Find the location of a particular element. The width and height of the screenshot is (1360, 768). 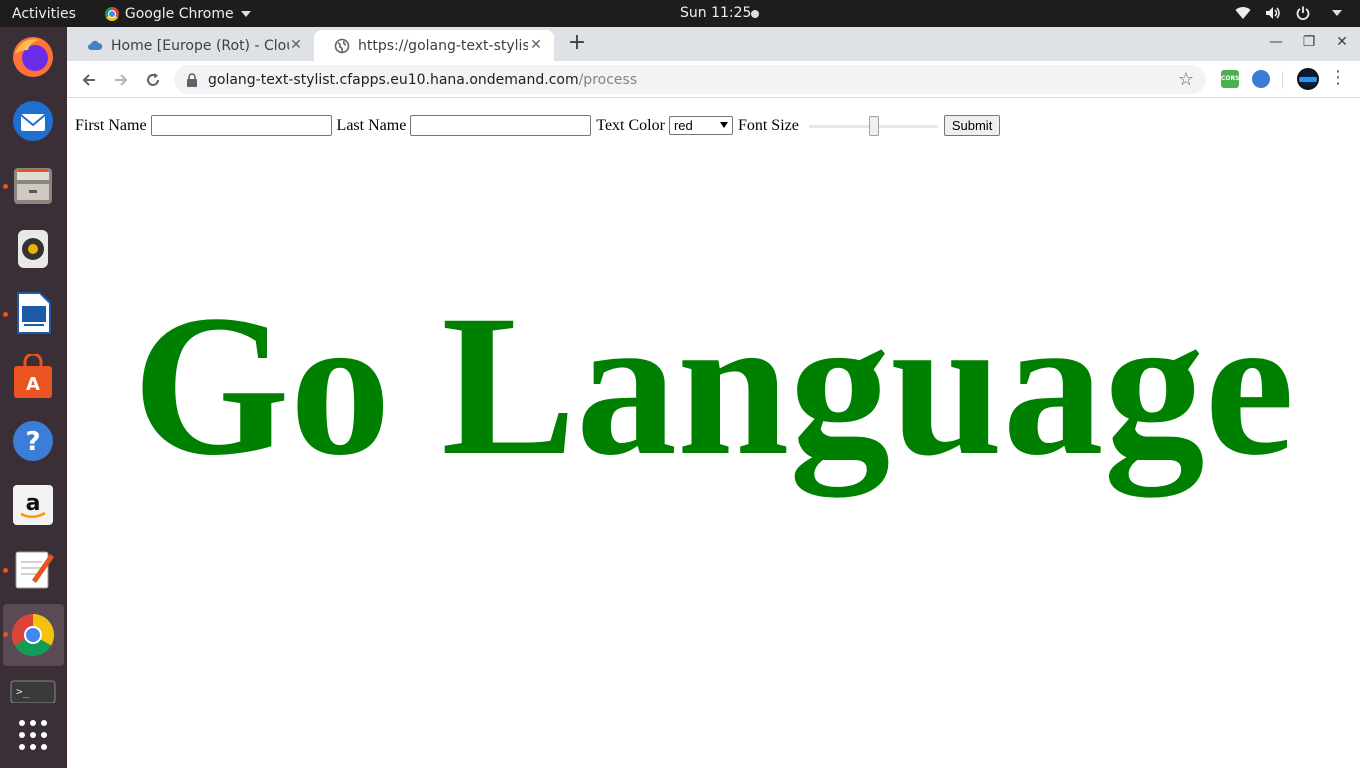

terminal-icon: >_ is located at coordinates (33, 690).